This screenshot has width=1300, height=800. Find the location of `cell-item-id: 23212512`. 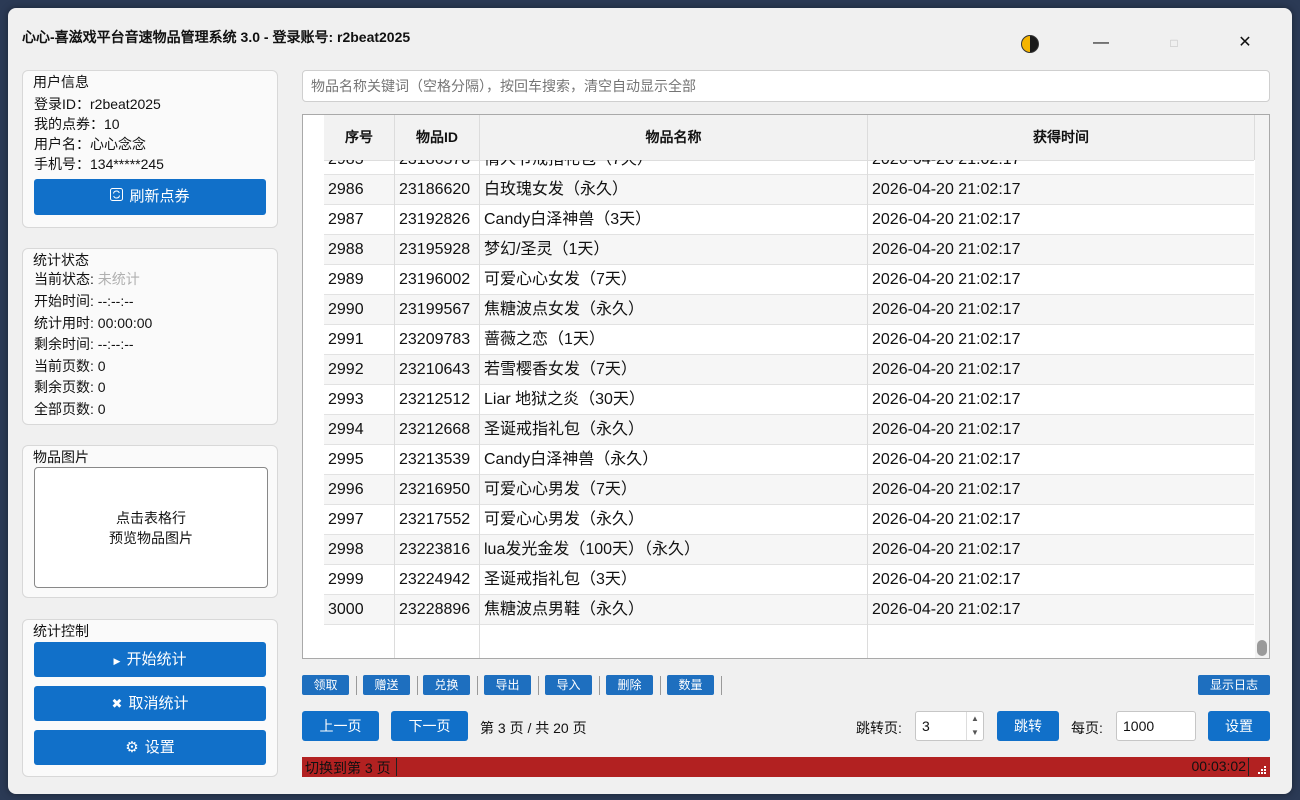

cell-item-id: 23212512 is located at coordinates (437, 400).